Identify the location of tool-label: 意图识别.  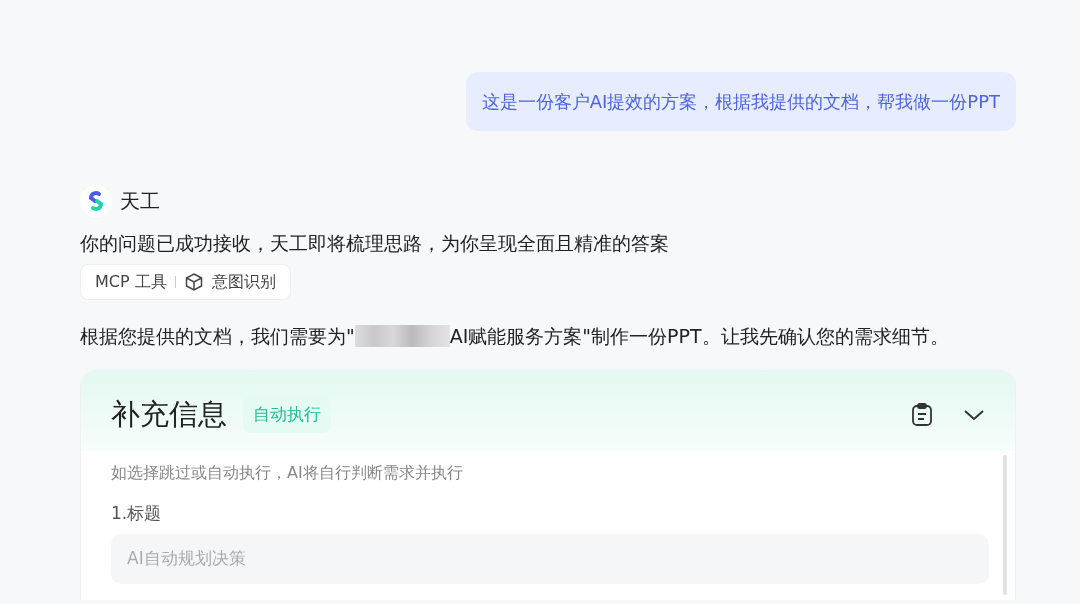
(243, 281).